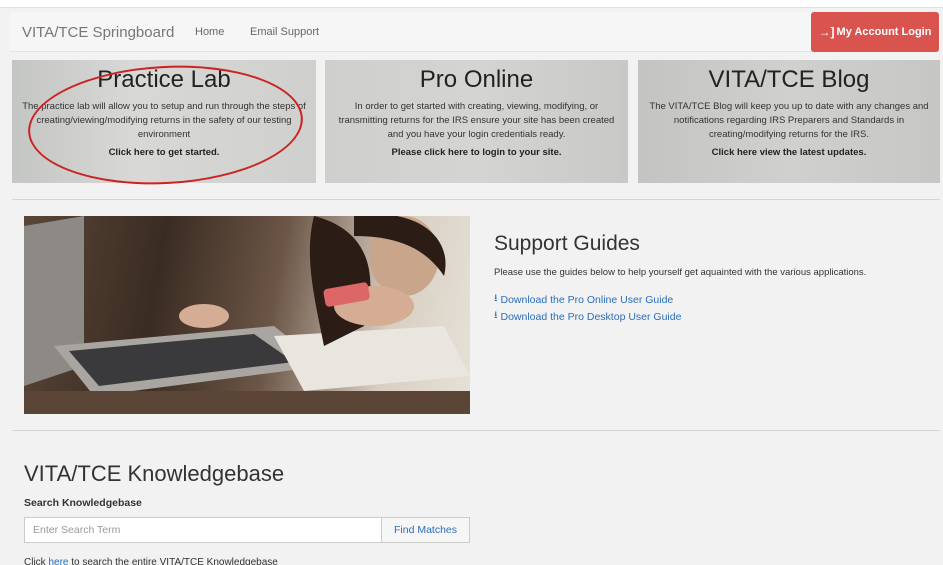 This screenshot has width=943, height=565. What do you see at coordinates (203, 530) in the screenshot?
I see `search-input` at bounding box center [203, 530].